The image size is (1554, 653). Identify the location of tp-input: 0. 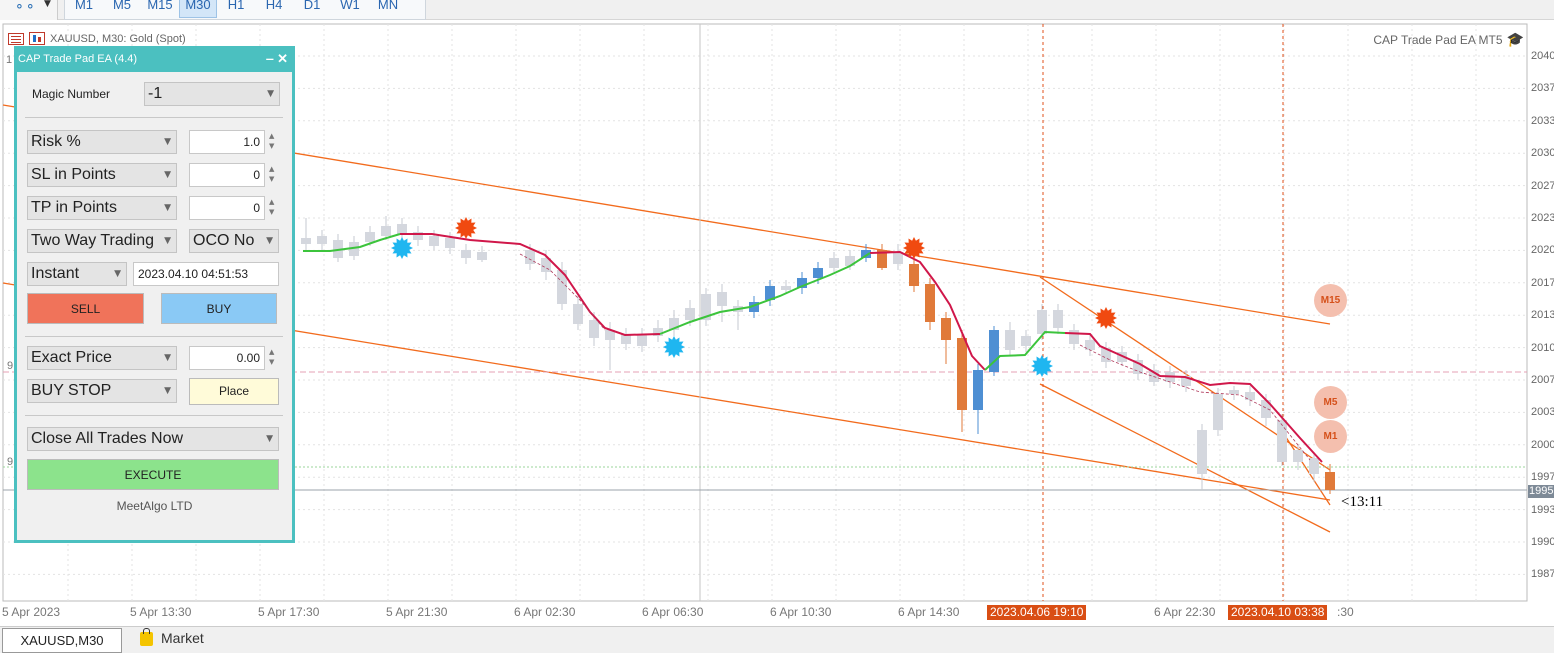
(227, 208).